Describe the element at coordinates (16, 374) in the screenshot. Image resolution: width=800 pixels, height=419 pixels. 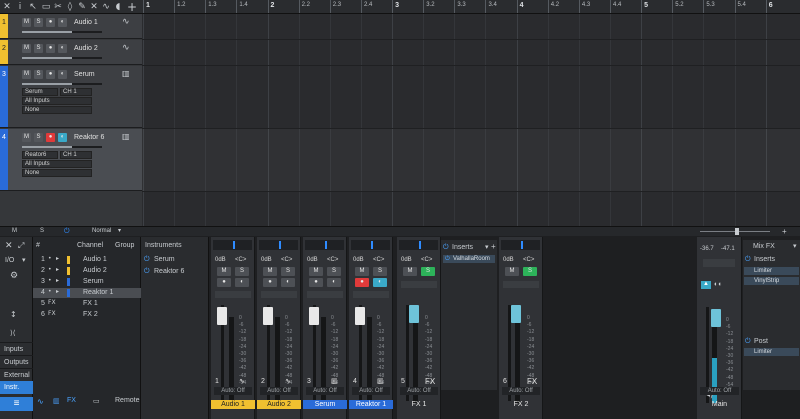
I see `nav-external: External` at that location.